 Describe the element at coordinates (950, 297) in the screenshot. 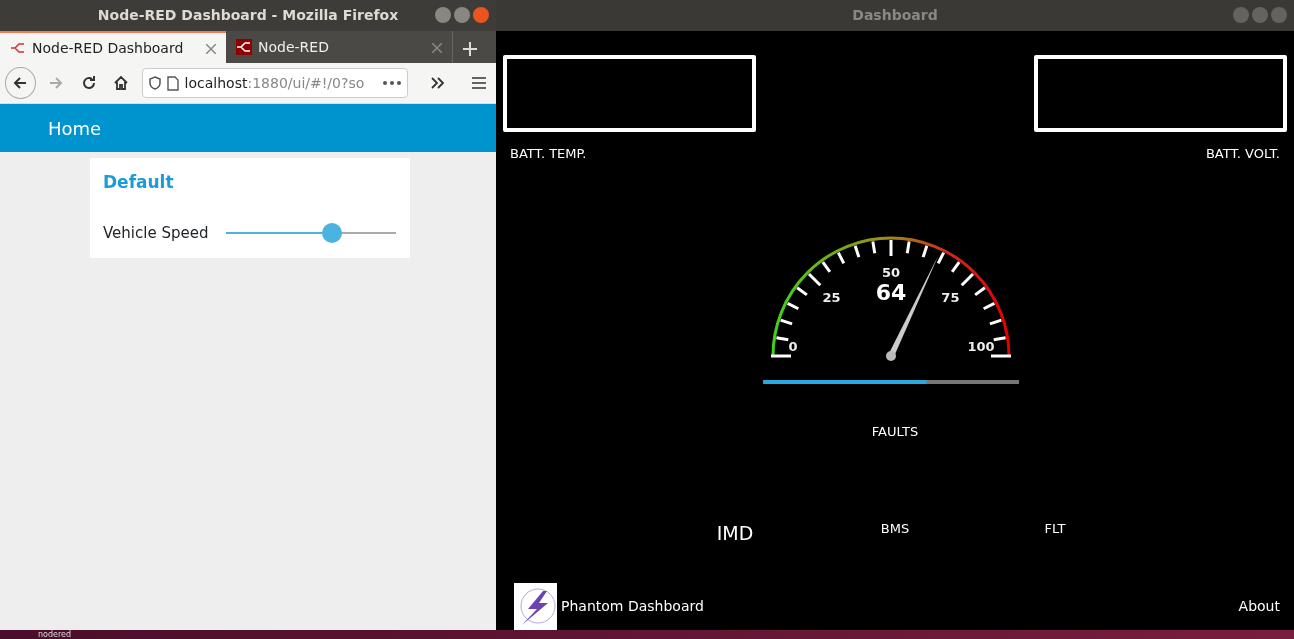

I see `tick-label: 75` at that location.